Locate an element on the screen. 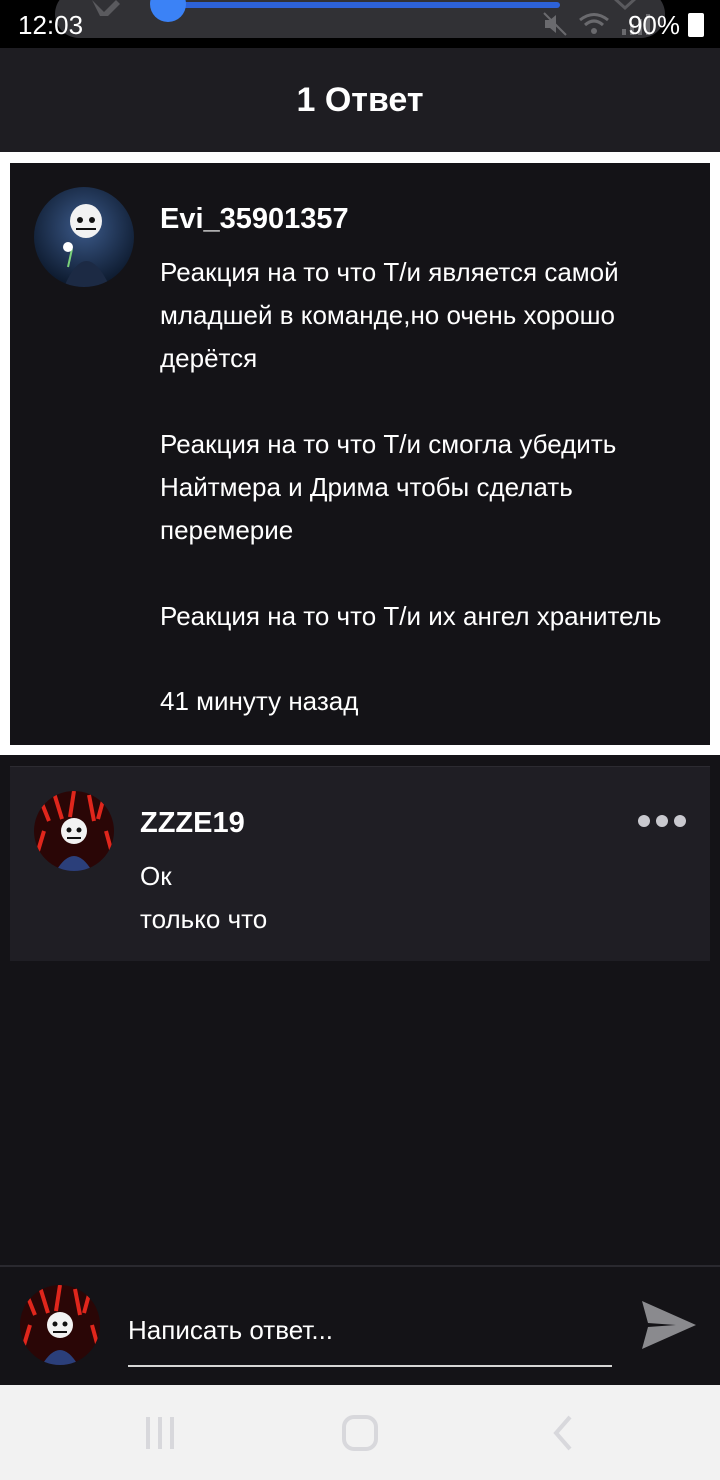 This screenshot has width=720, height=1480. comment-paragraph: Реакция на то что Т/и их ангел хранитель is located at coordinates (411, 616).